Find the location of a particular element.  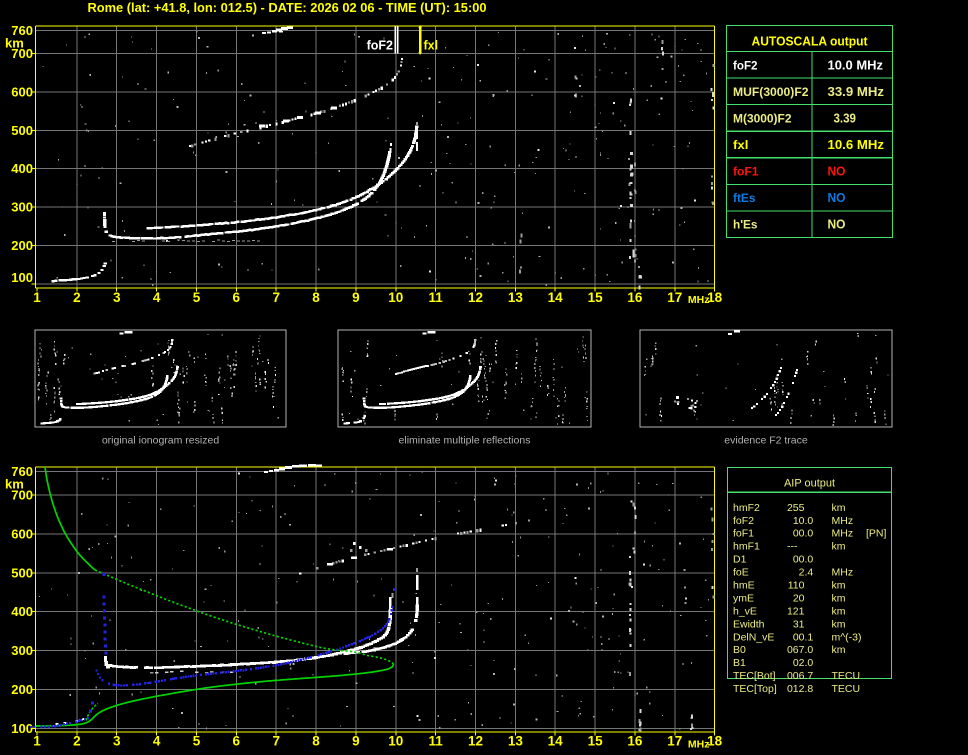

svg-text: 6 is located at coordinates (237, 741).